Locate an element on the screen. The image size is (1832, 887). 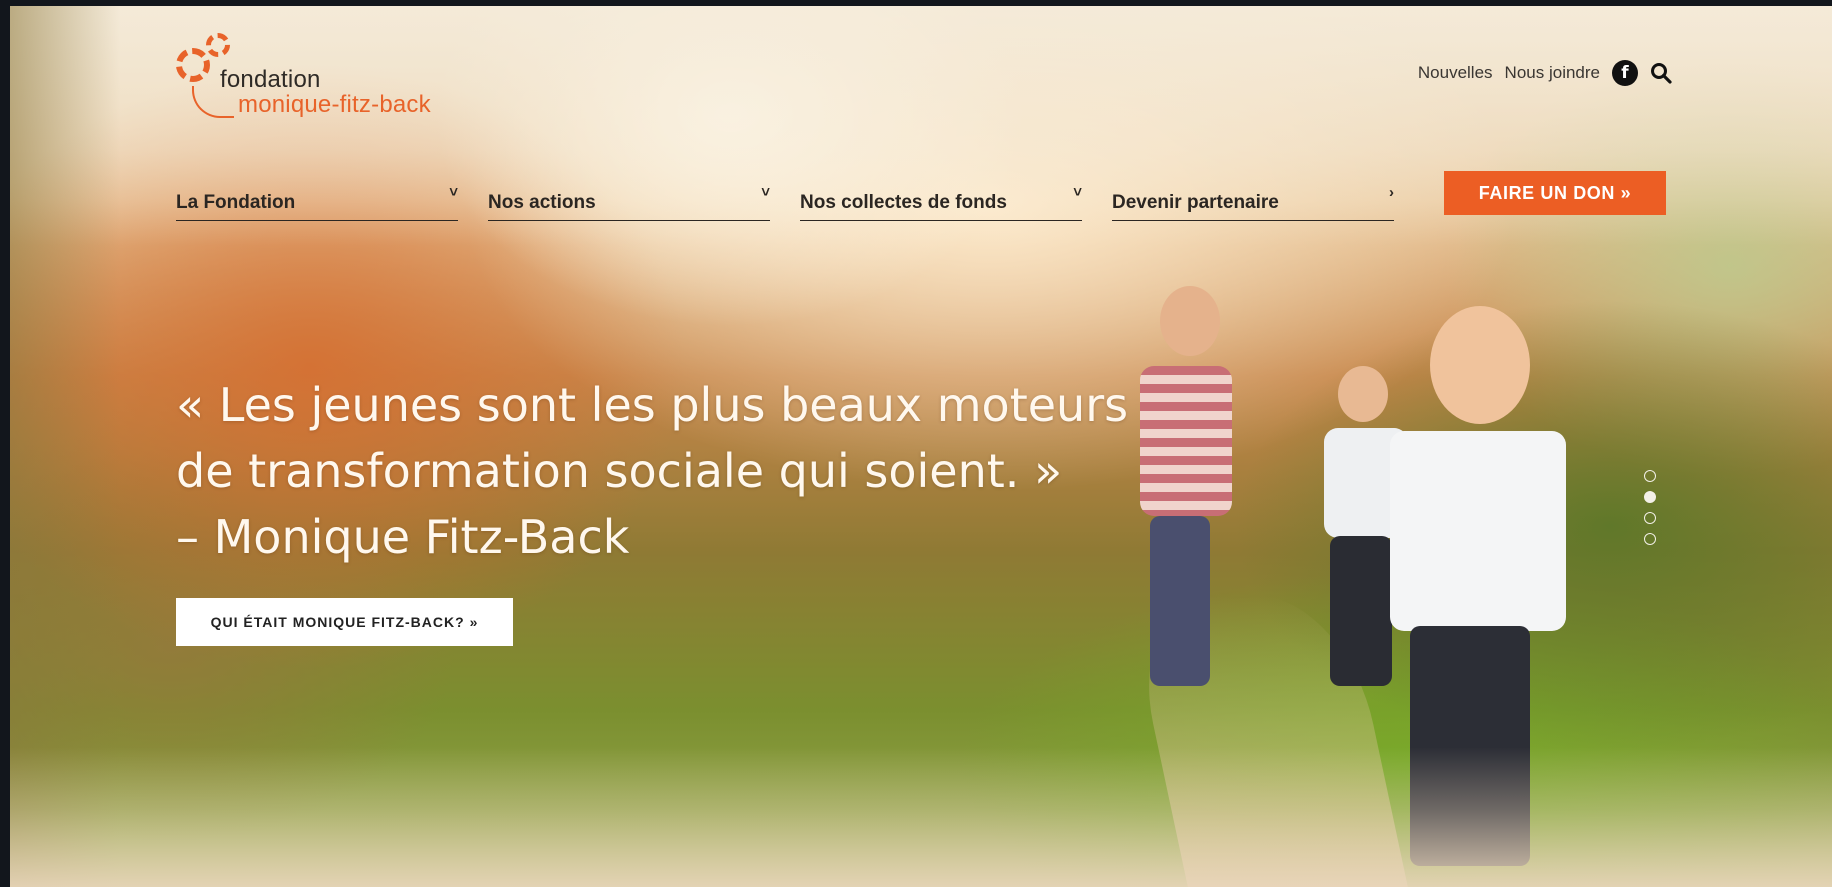
utility-nav: Nouvelles Nous joindre f is located at coordinates (1545, 73).